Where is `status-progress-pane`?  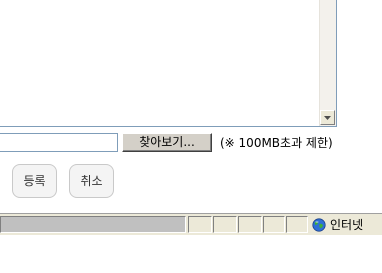 status-progress-pane is located at coordinates (93, 224).